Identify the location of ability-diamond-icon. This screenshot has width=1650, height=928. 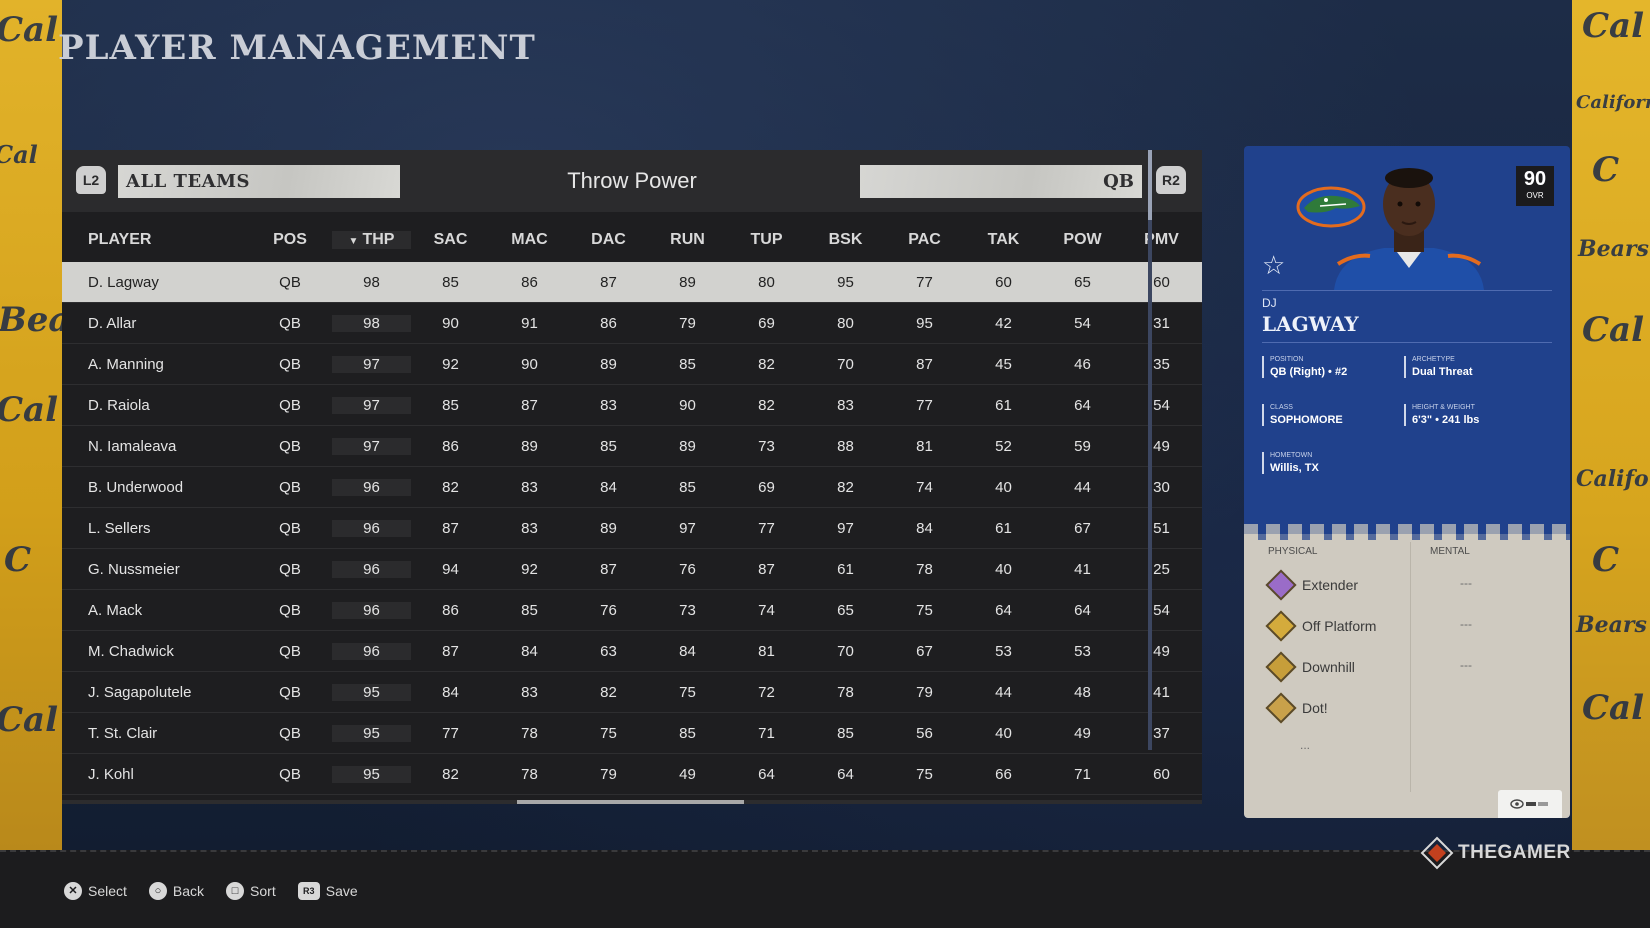
(1281, 585).